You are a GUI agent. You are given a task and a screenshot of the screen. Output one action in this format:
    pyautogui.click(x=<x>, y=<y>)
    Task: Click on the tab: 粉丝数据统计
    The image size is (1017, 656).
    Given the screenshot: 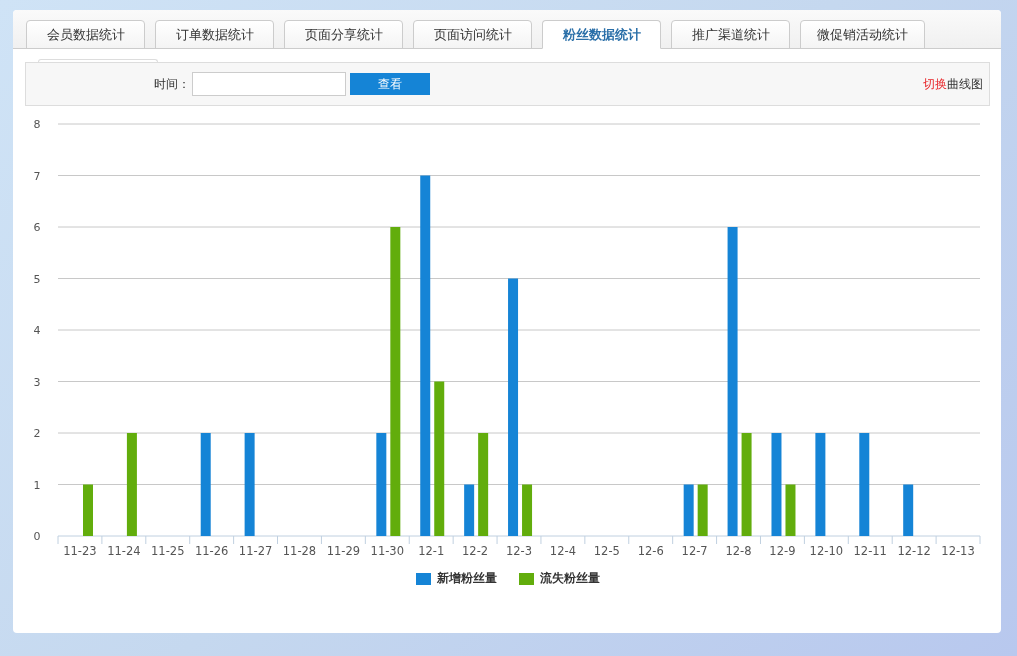 What is the action you would take?
    pyautogui.click(x=601, y=34)
    